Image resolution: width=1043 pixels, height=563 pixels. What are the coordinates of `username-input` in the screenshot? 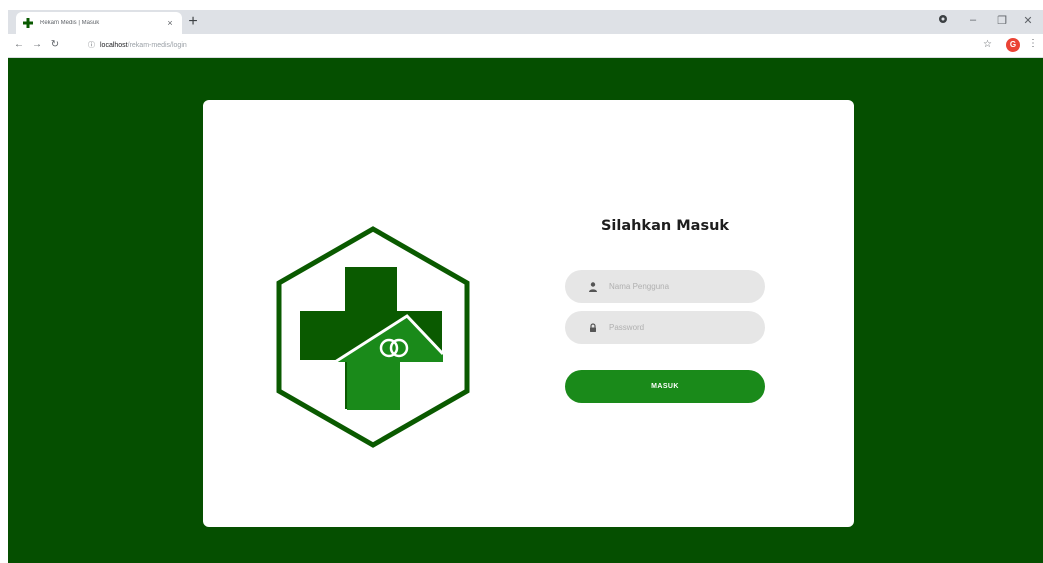 It's located at (681, 286).